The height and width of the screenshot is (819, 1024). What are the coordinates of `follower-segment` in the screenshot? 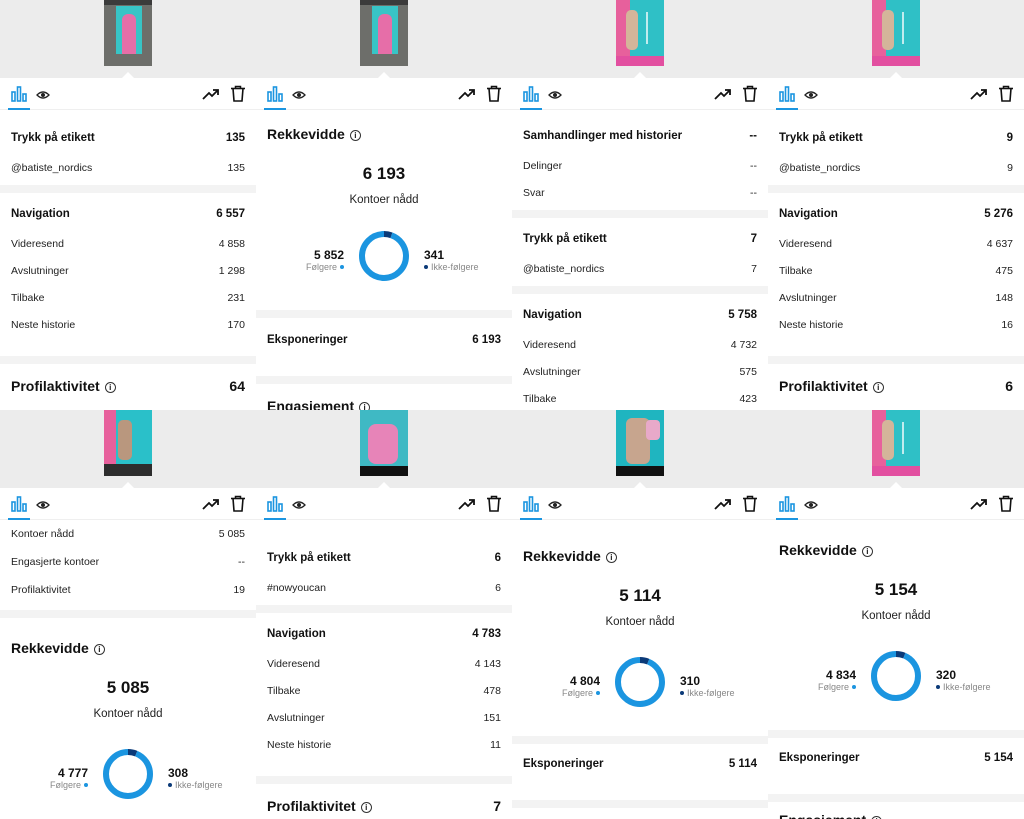 It's located at (896, 676).